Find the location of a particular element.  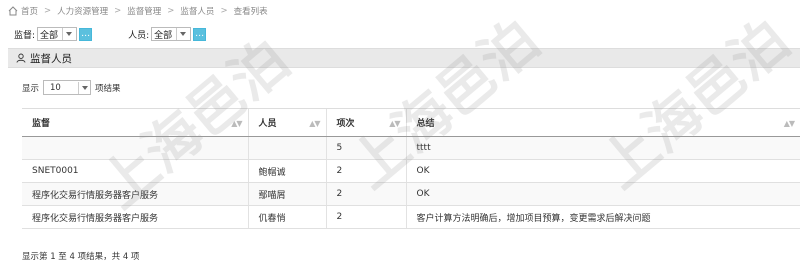

cell-person: 鲍帽诚 is located at coordinates (286, 171).